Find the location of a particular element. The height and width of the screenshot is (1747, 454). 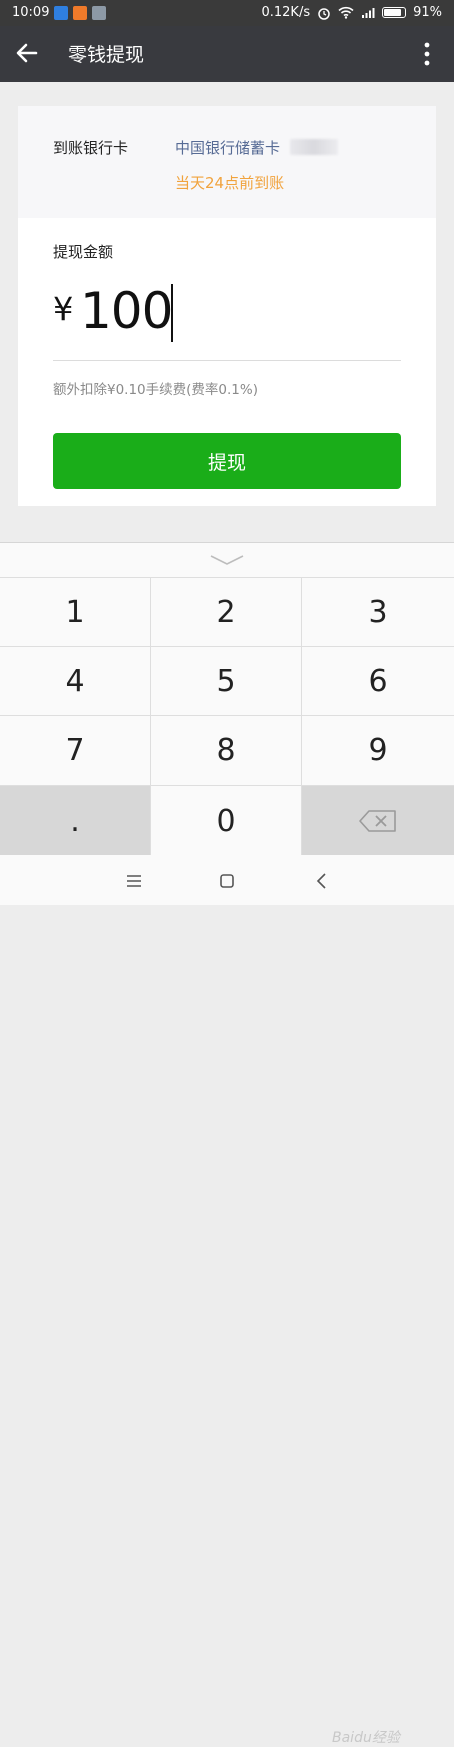

key-8: 8 is located at coordinates (226, 750).